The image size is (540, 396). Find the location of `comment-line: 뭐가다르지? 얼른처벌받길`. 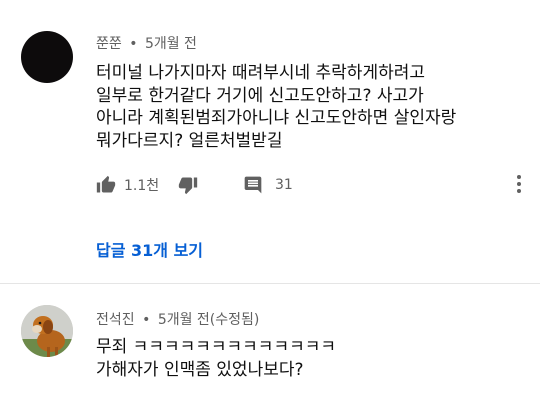

comment-line: 뭐가다르지? 얼른처벌받길 is located at coordinates (189, 140).